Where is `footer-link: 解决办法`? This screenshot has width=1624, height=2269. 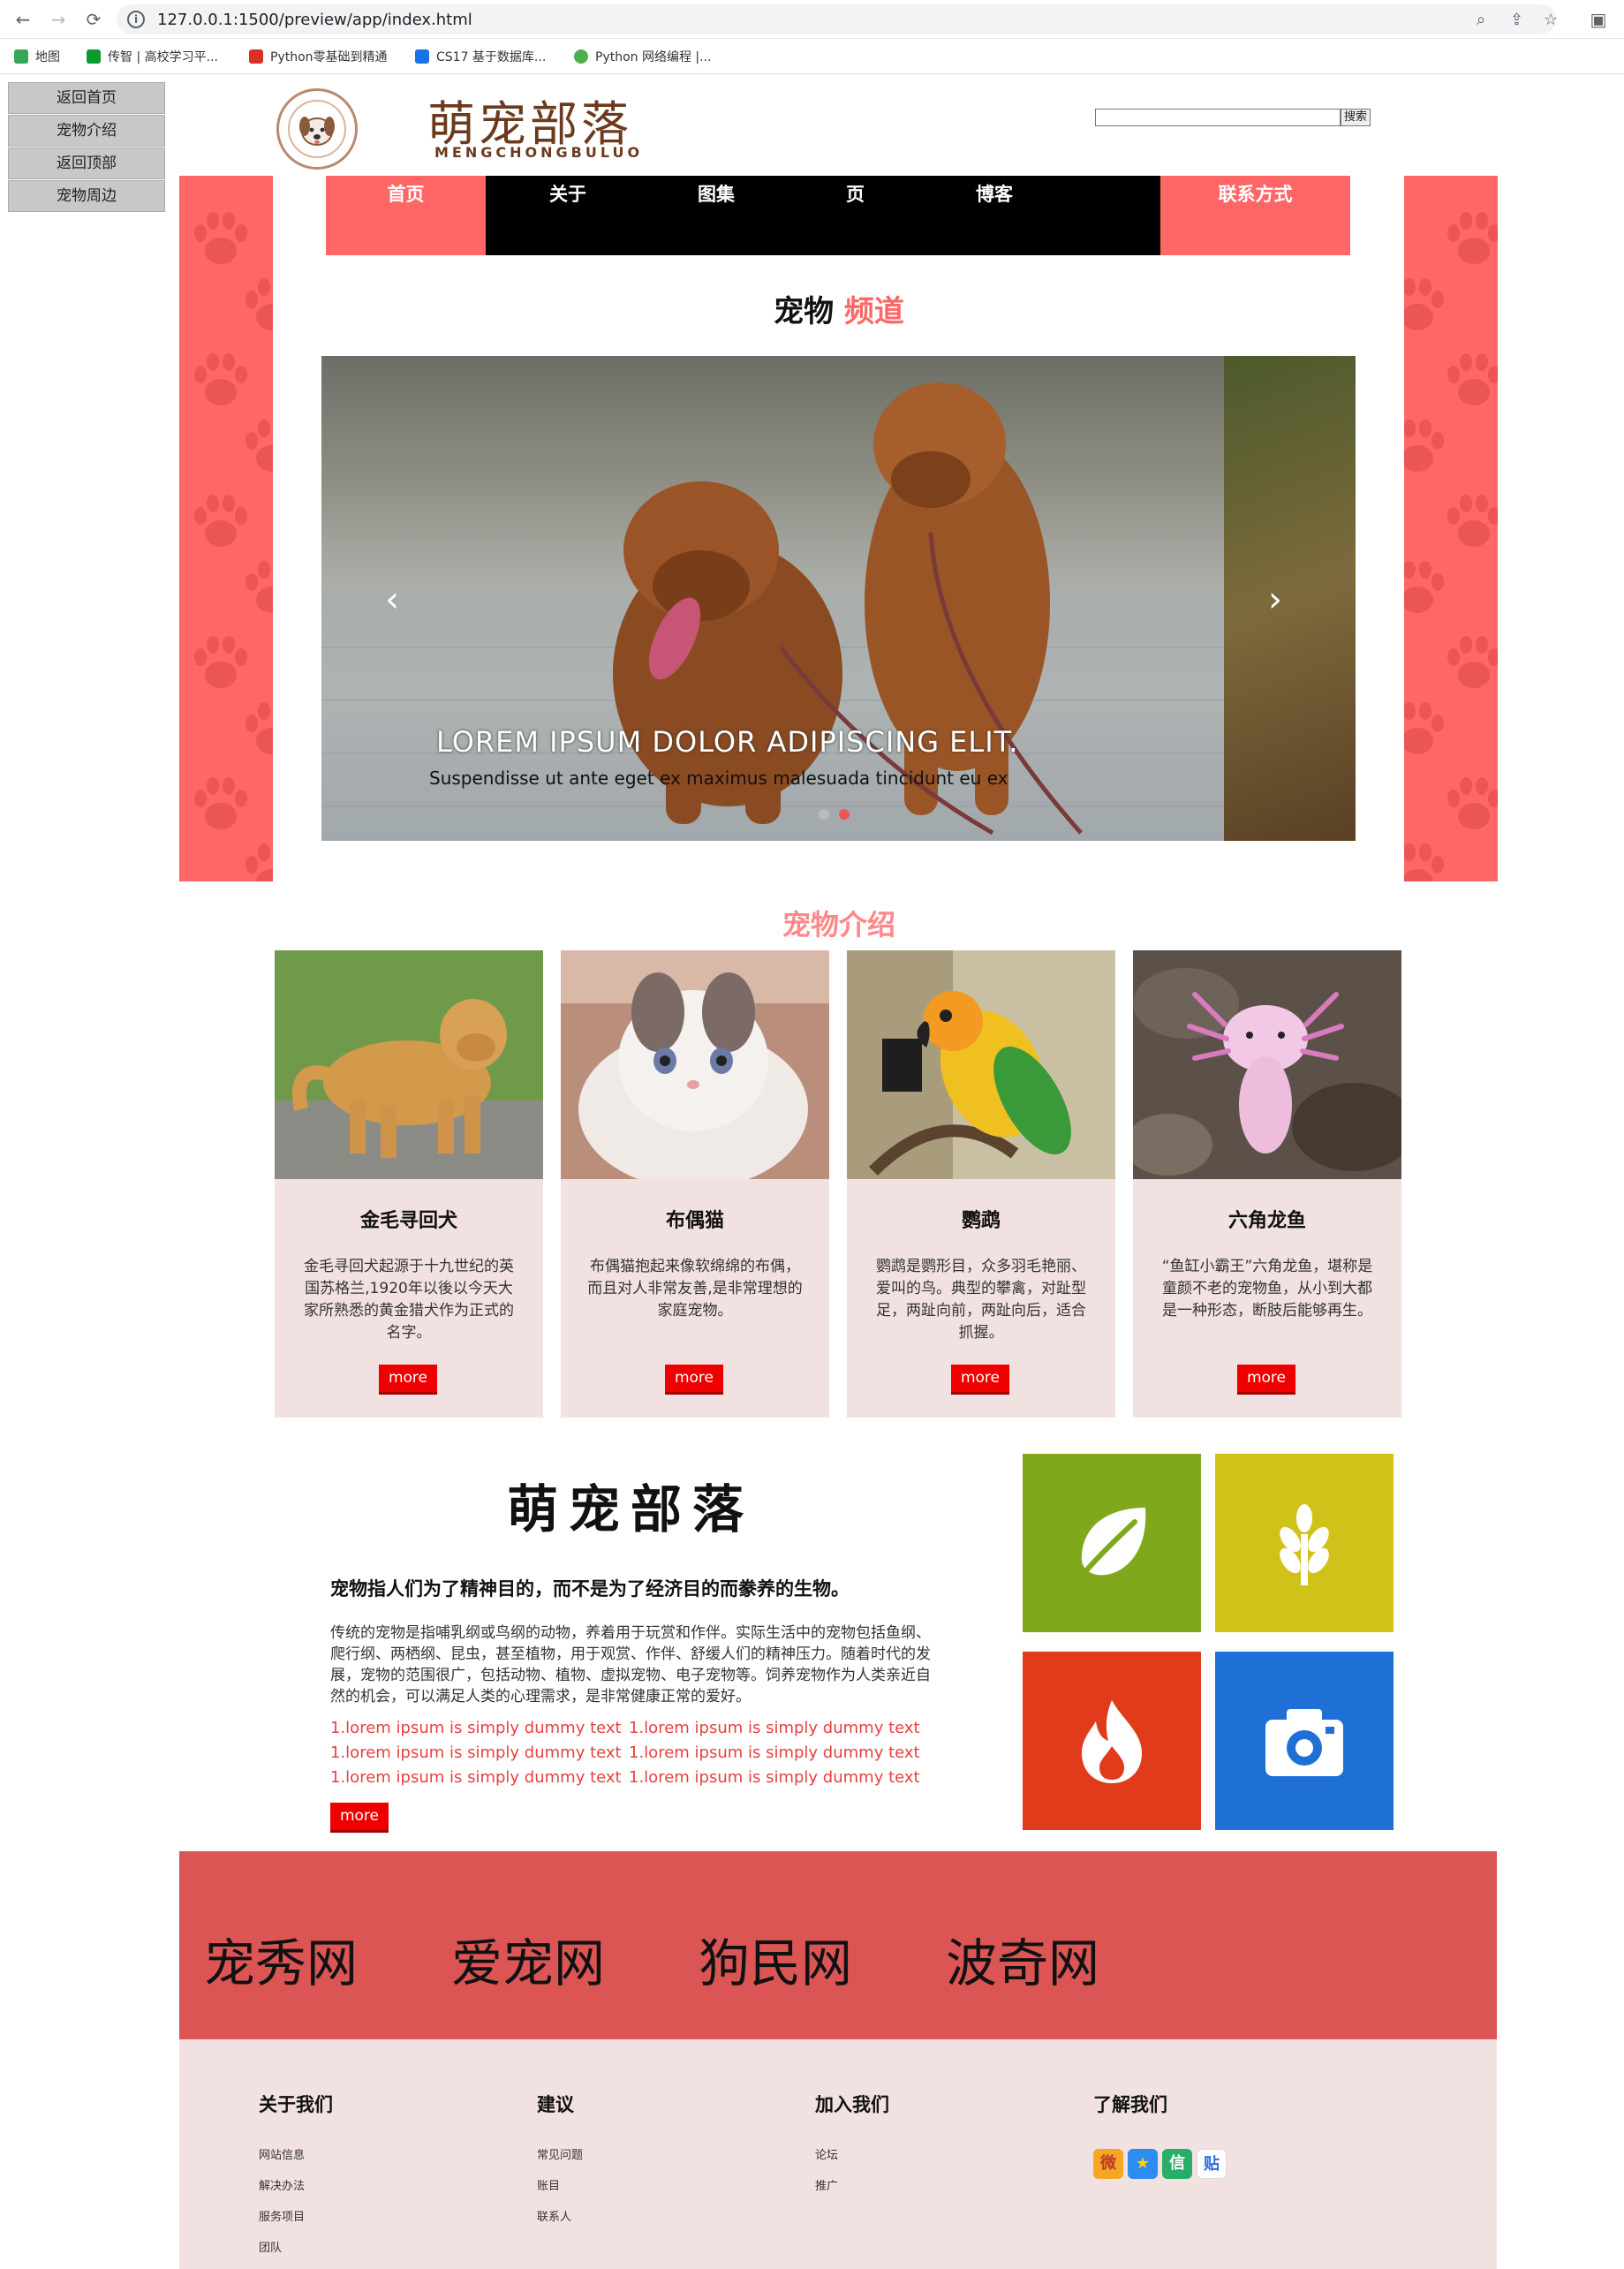 footer-link: 解决办法 is located at coordinates (282, 2184).